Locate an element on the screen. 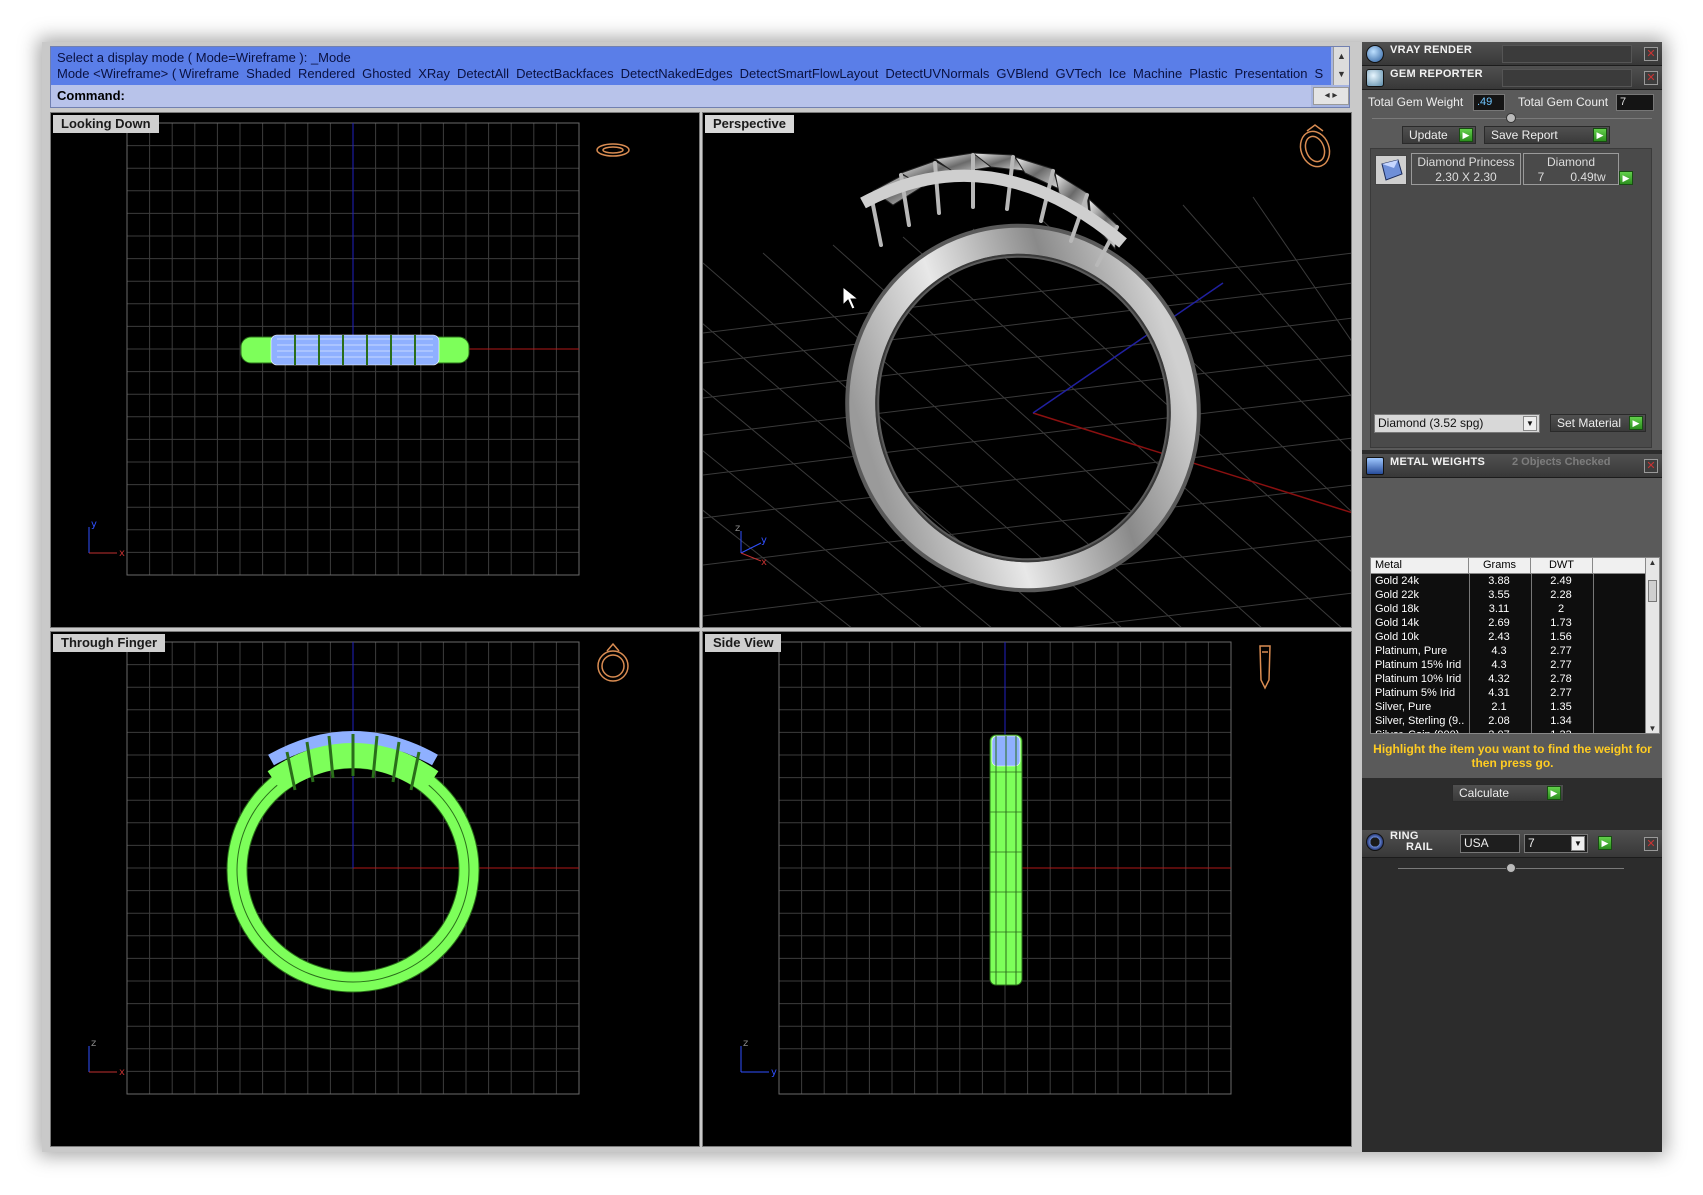 This screenshot has width=1703, height=1195. viewport-title: Looking Down is located at coordinates (106, 124).